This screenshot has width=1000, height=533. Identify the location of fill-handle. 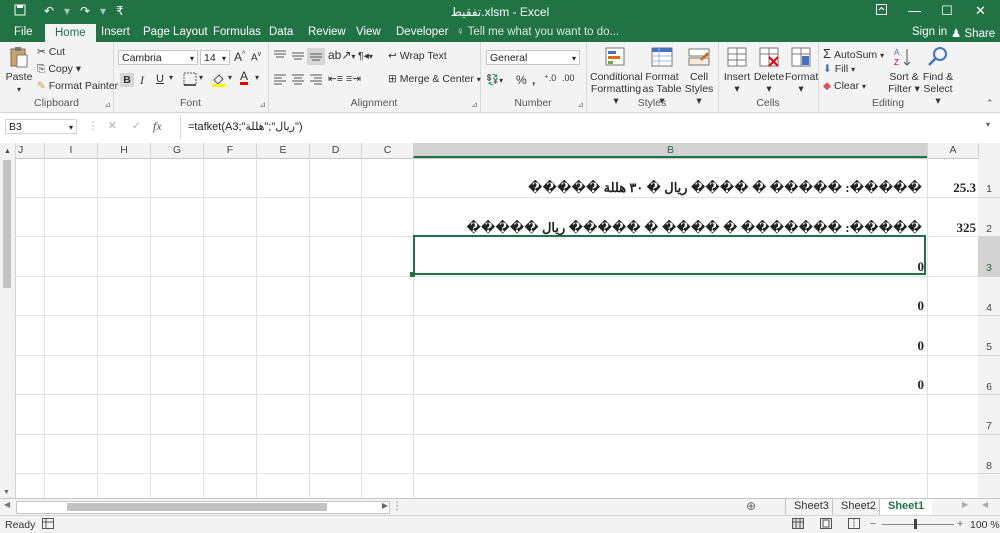
(412, 274).